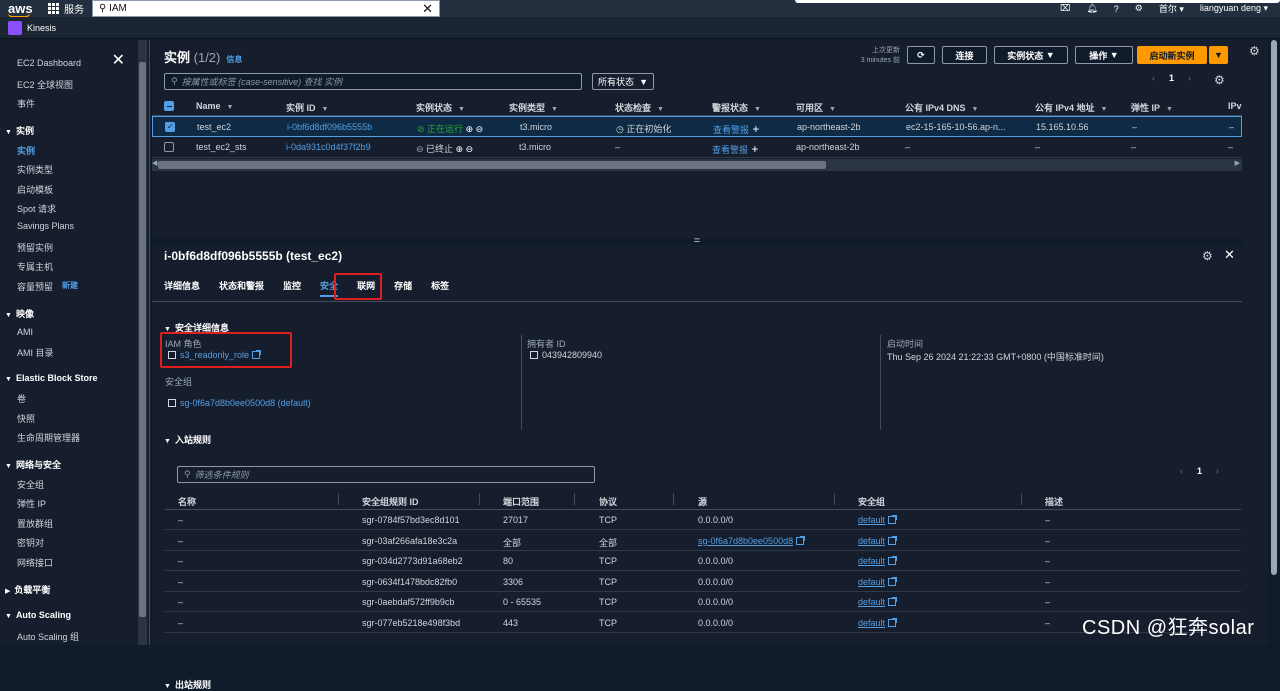 The width and height of the screenshot is (1280, 691). What do you see at coordinates (427, 9) in the screenshot?
I see `clear-search-icon: ✕` at bounding box center [427, 9].